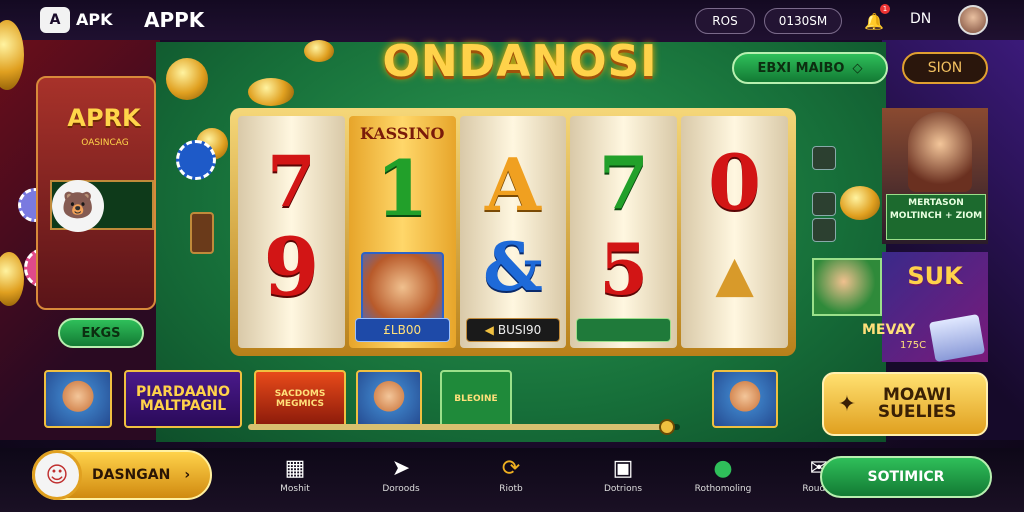 The image size is (1024, 512). What do you see at coordinates (734, 273) in the screenshot?
I see `shell-icon: ▲` at bounding box center [734, 273].